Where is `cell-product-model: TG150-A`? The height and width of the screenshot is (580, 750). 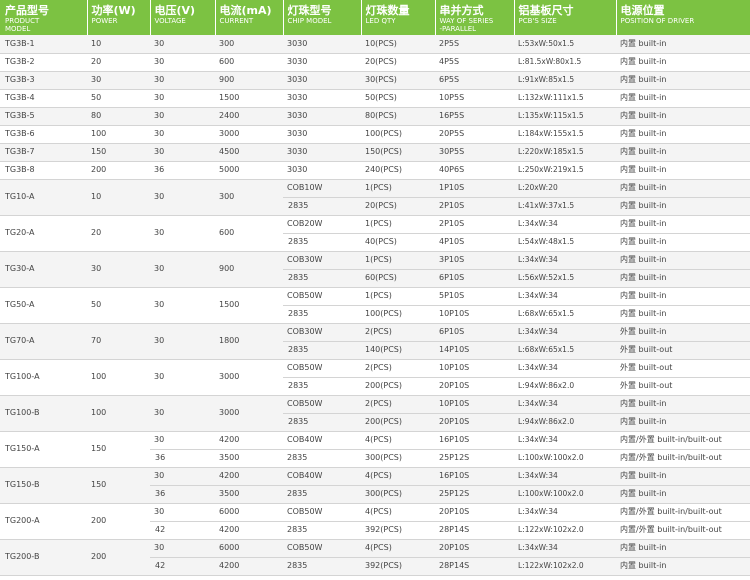 cell-product-model: TG150-A is located at coordinates (43, 449).